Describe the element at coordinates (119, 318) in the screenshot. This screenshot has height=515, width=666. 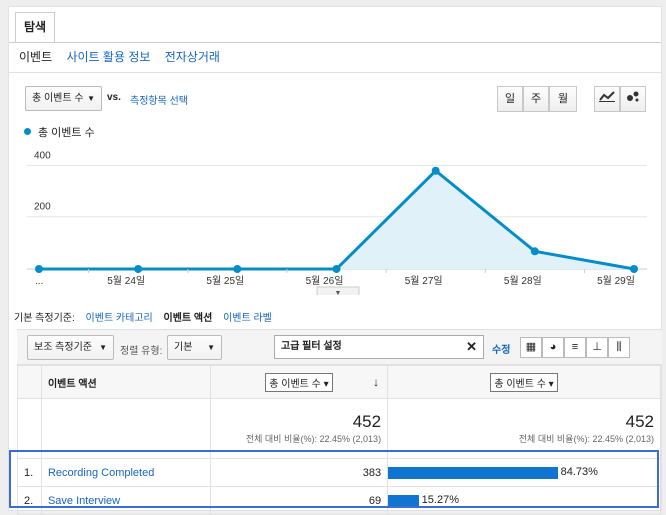
I see `dimension-event-category: 이벤트 카테고리` at that location.